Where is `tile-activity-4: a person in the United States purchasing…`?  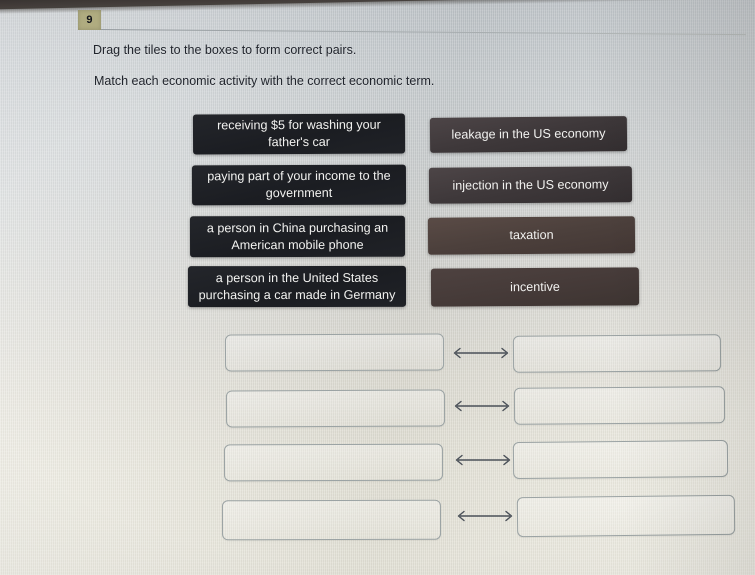 tile-activity-4: a person in the United States purchasing… is located at coordinates (297, 286).